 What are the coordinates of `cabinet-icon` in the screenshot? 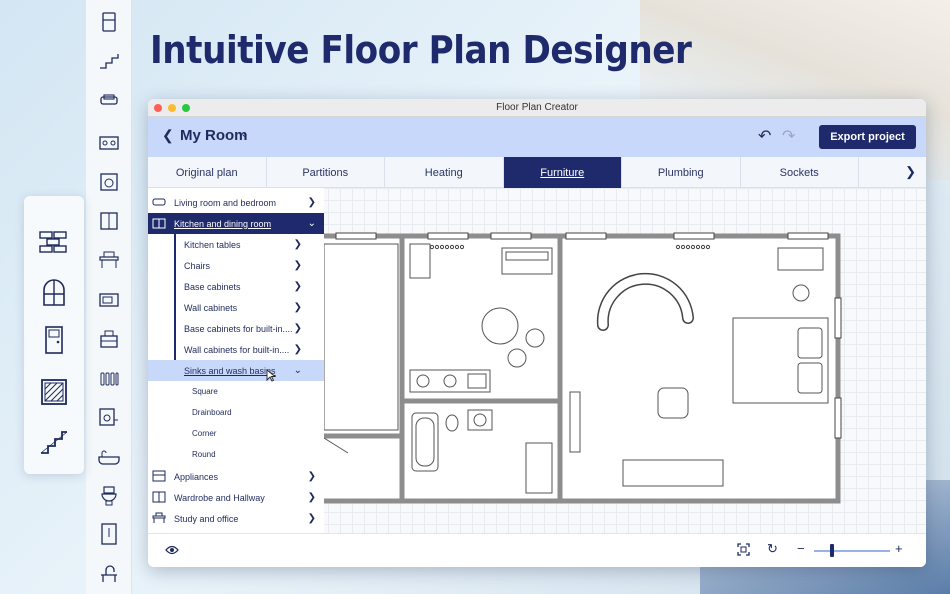 It's located at (109, 221).